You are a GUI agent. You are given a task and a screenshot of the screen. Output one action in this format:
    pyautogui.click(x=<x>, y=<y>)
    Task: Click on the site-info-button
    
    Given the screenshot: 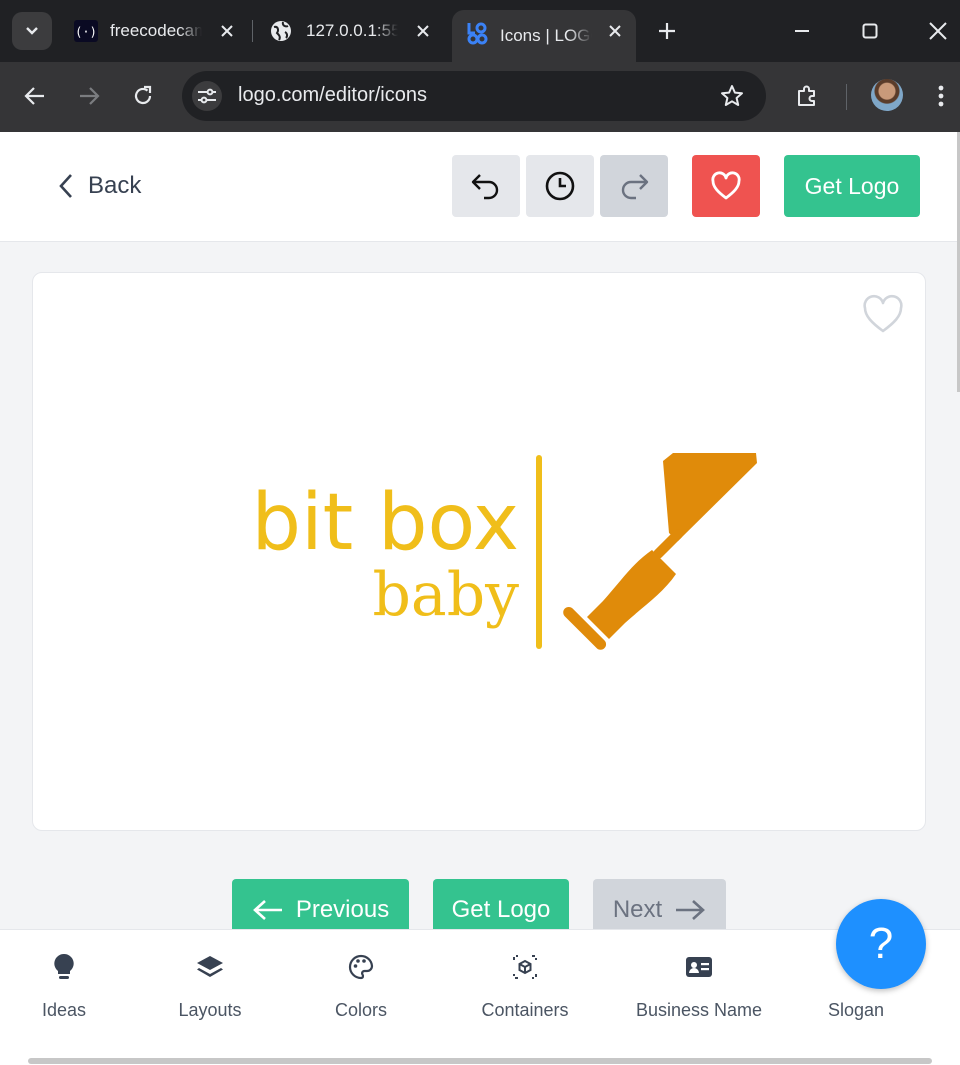 What is the action you would take?
    pyautogui.click(x=207, y=96)
    